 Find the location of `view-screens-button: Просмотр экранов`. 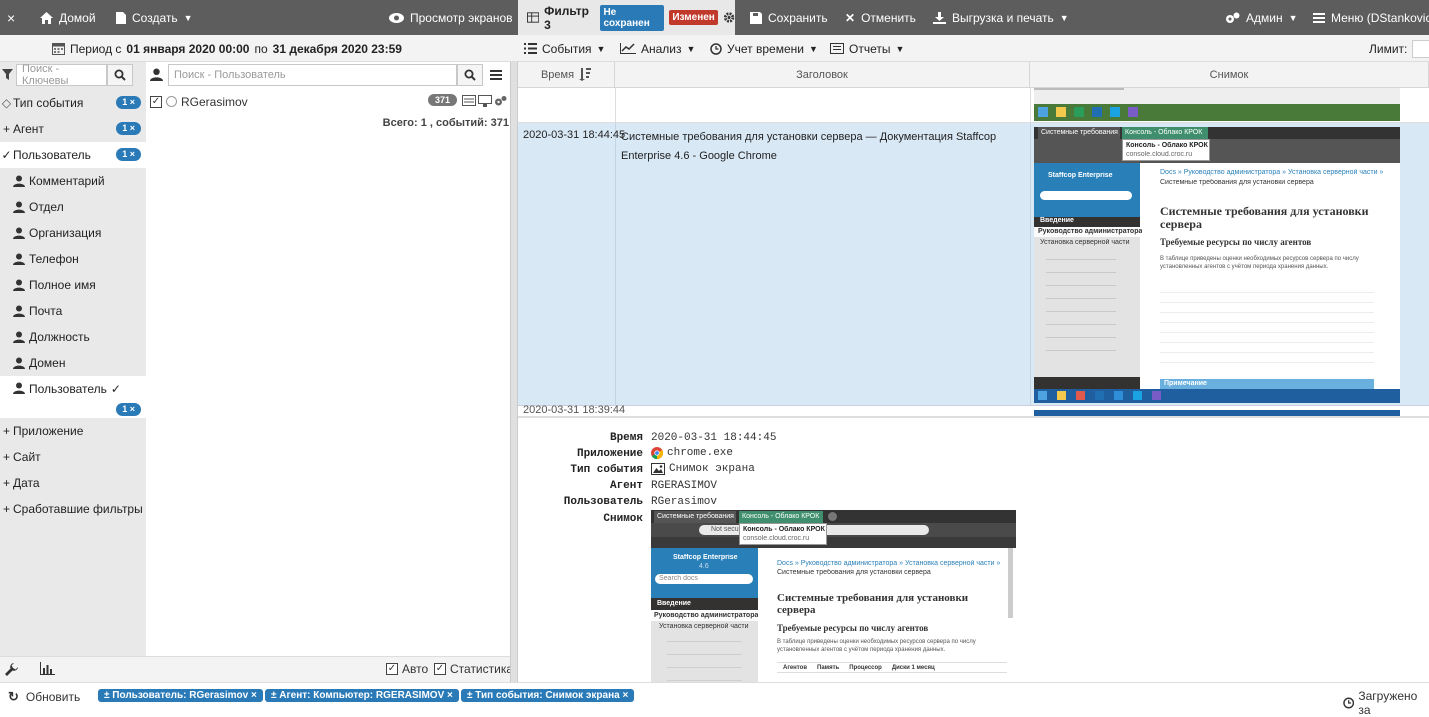

view-screens-button: Просмотр экранов is located at coordinates (451, 17).